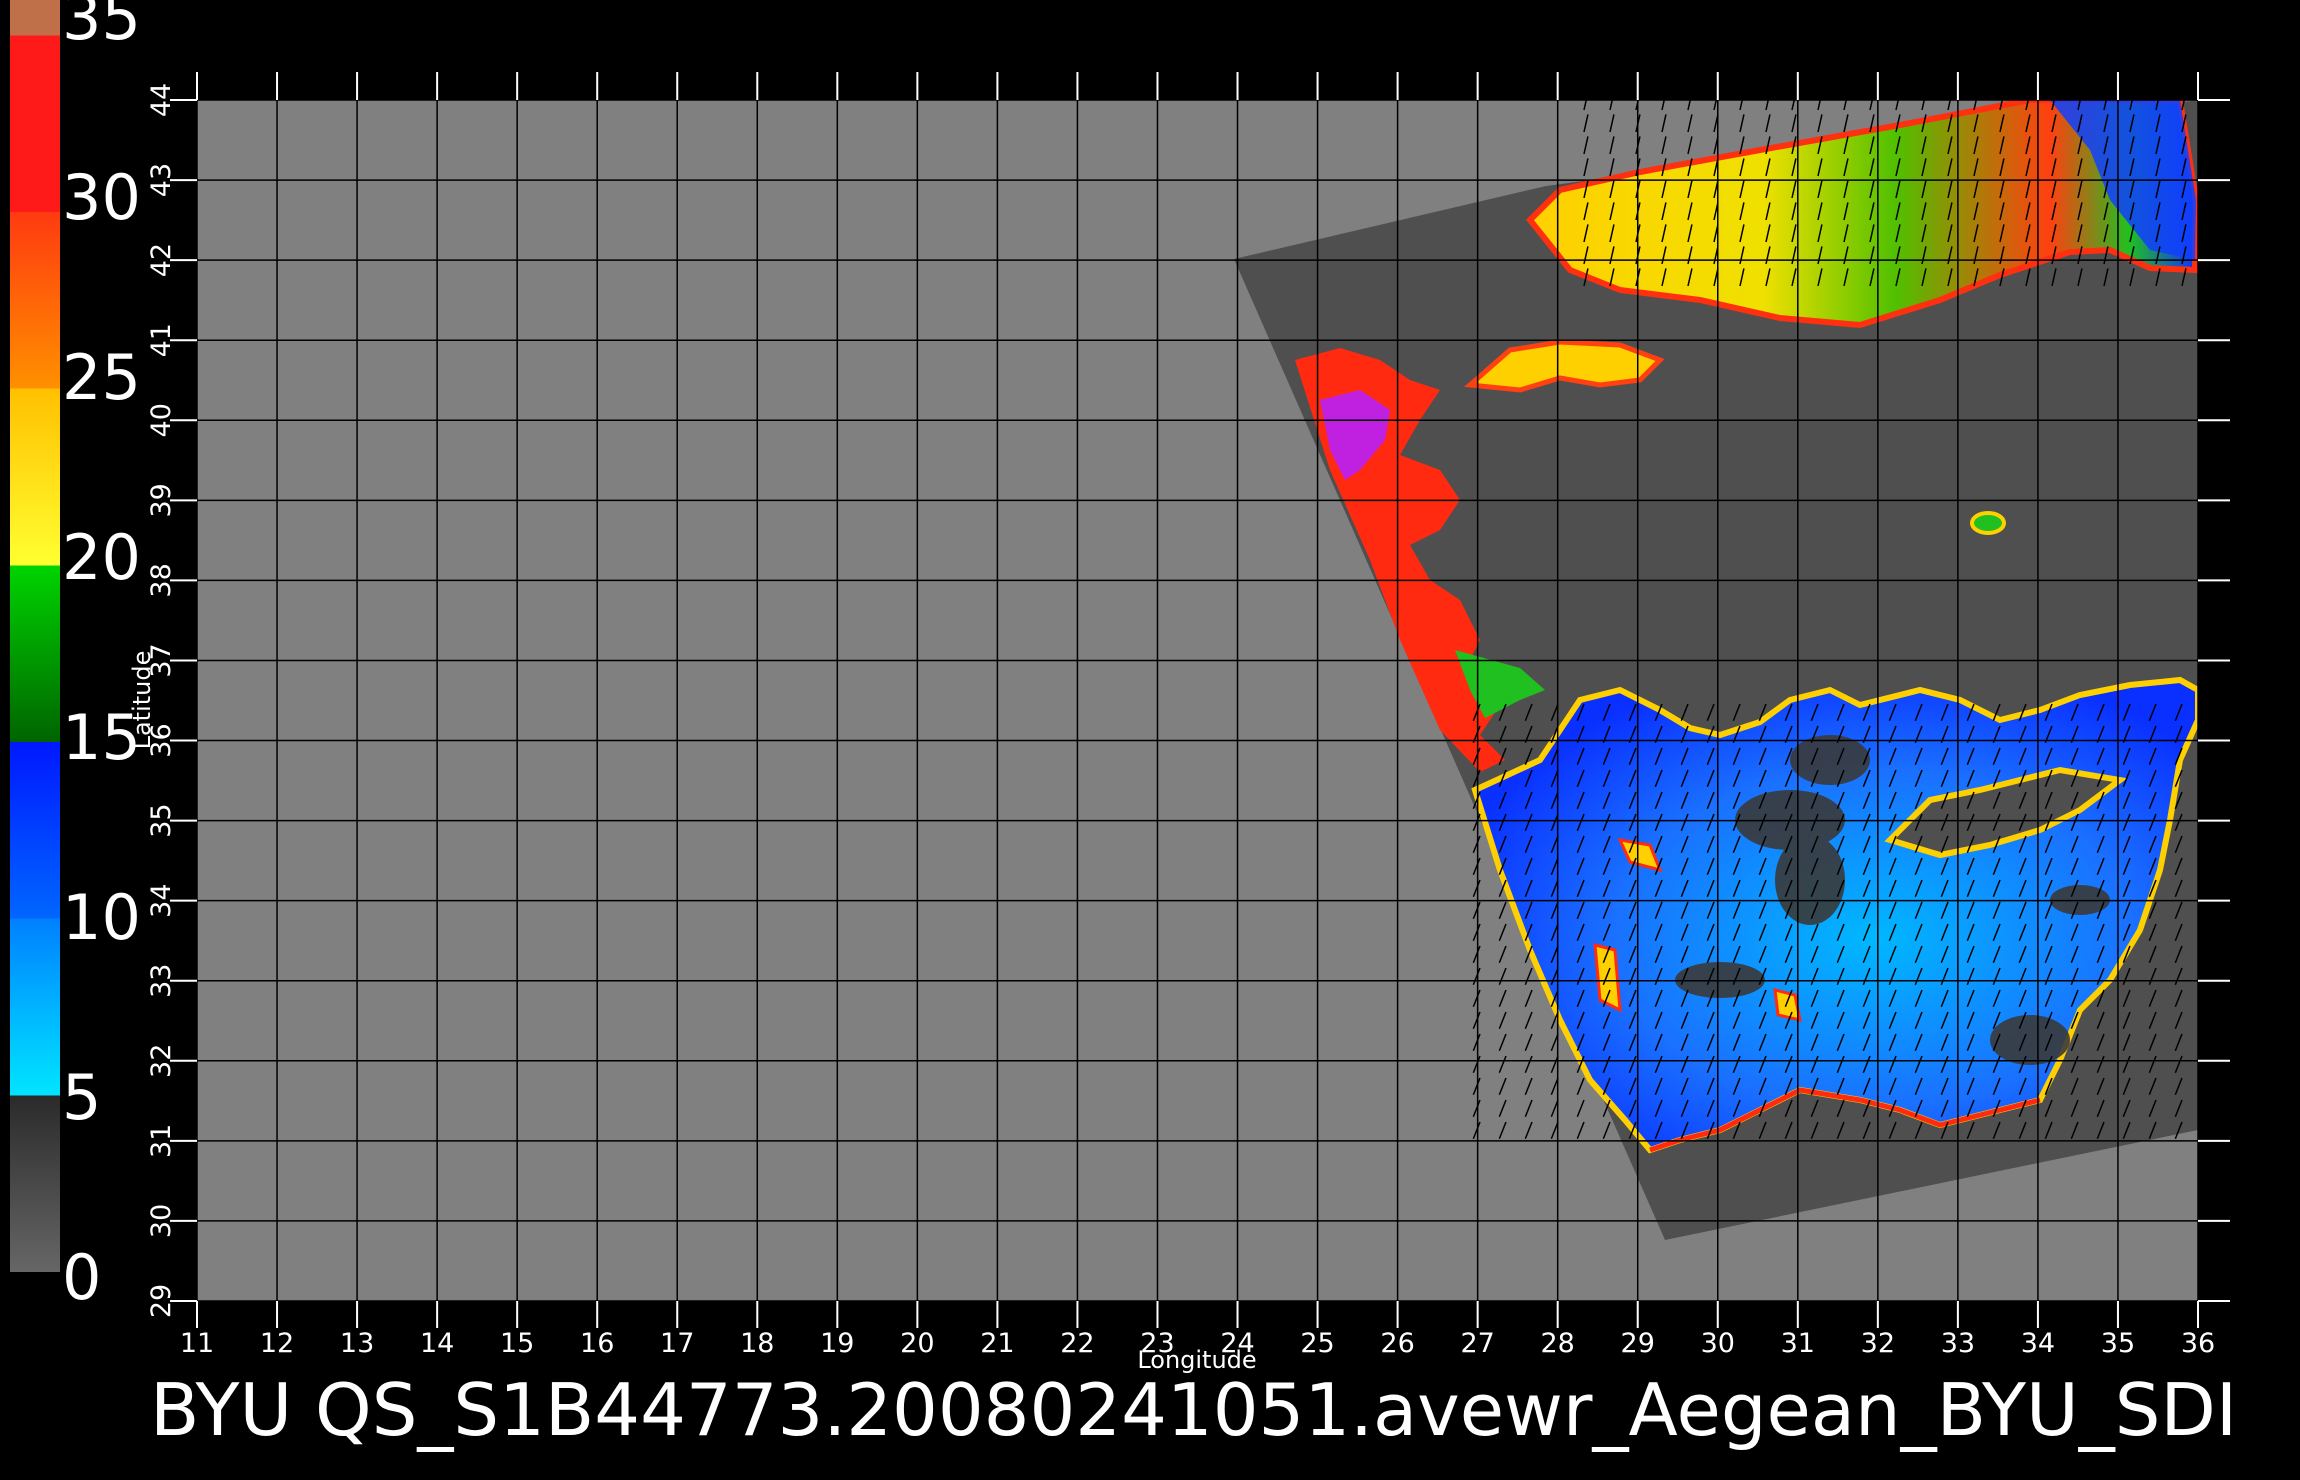 This screenshot has height=1480, width=2300. Describe the element at coordinates (1077, 1343) in the screenshot. I see `lon-tick-label: 22` at that location.